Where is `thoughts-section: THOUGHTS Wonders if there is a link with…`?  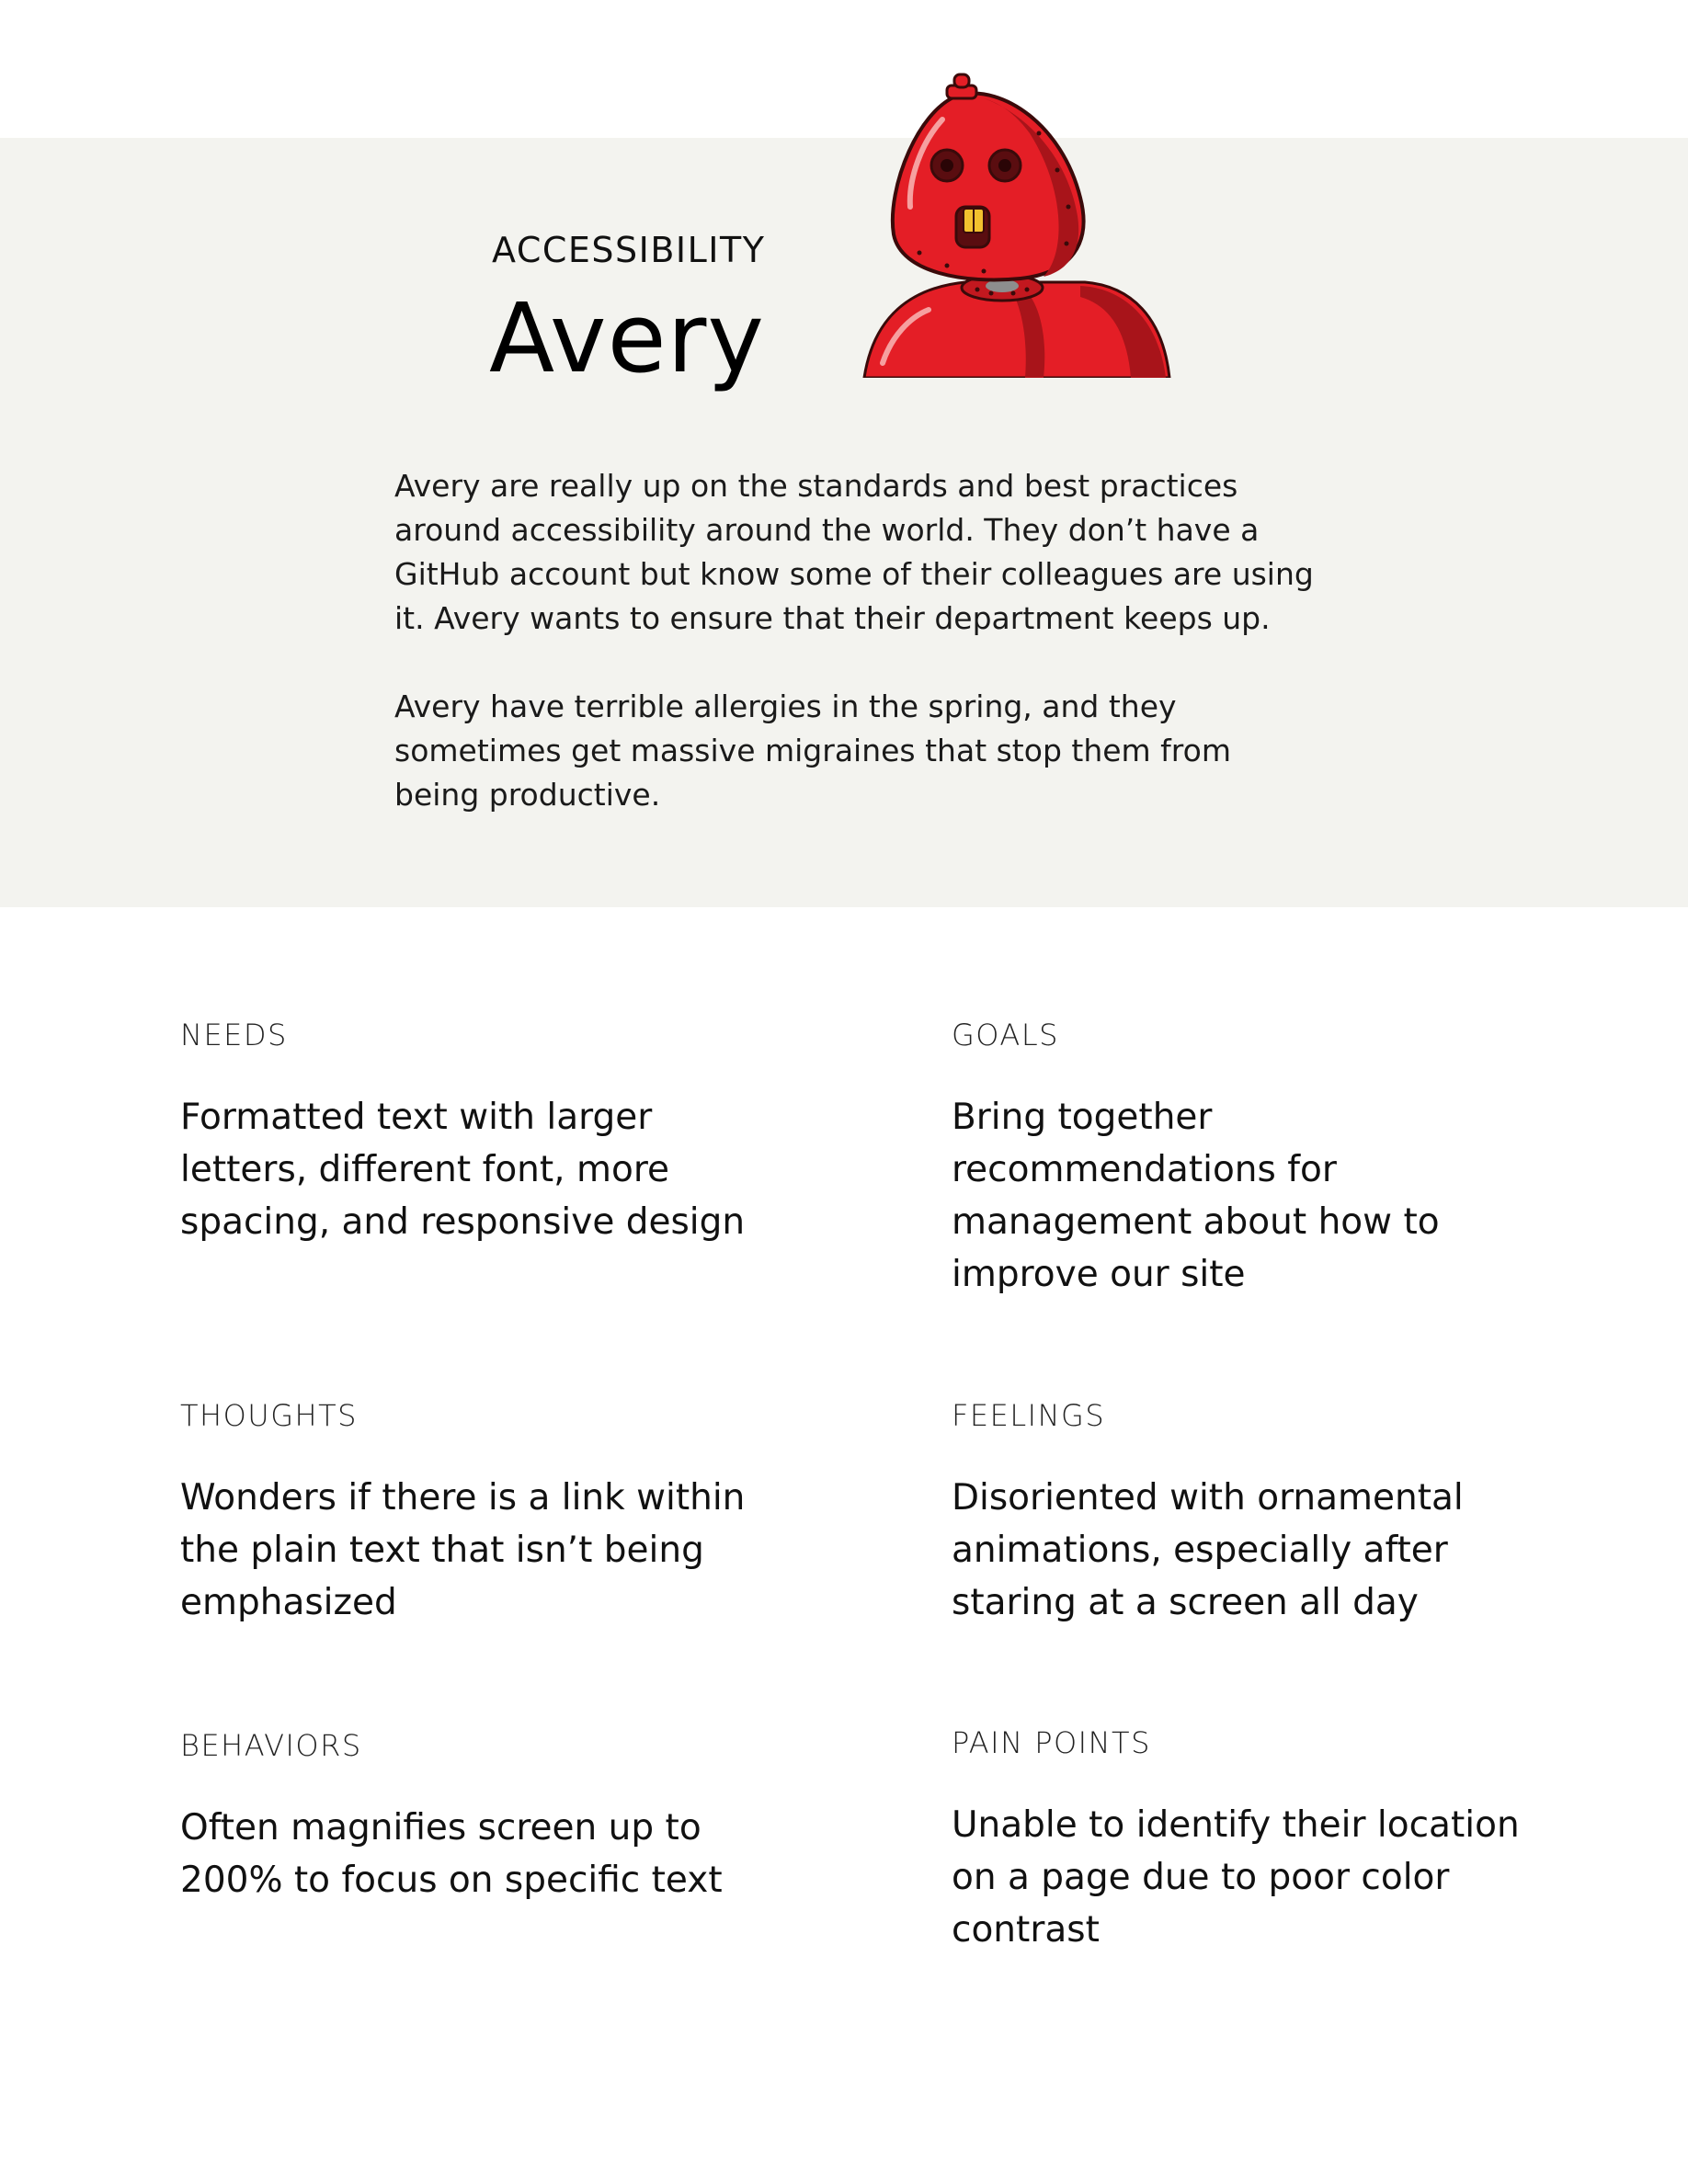 thoughts-section: THOUGHTS Wonders if there is a link with… is located at coordinates (475, 1513).